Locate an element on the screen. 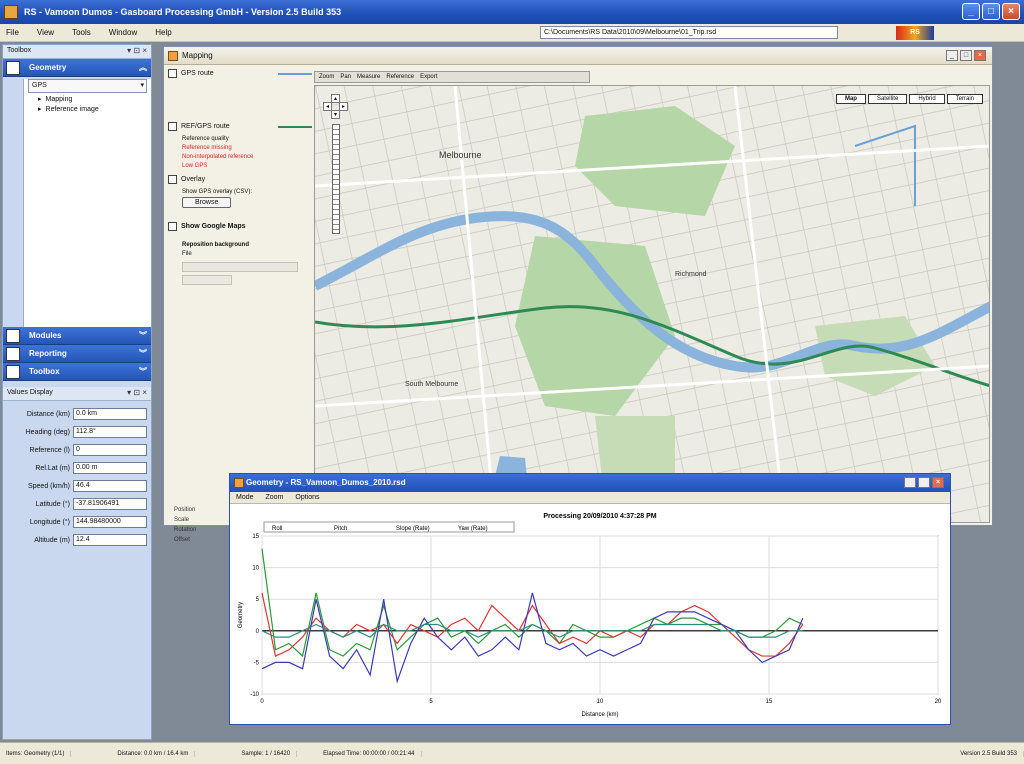 The height and width of the screenshot is (764, 1024). zoom-control: ▴ ◂ ▸ ▾ is located at coordinates (336, 166).